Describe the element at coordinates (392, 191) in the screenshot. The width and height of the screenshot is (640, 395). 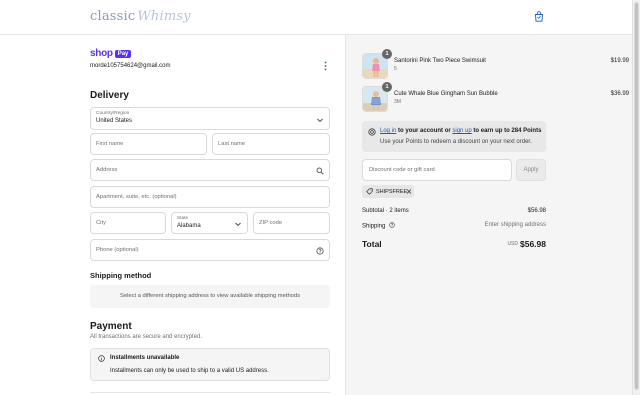
I see `discount-code-text: SHIPSFREE` at that location.